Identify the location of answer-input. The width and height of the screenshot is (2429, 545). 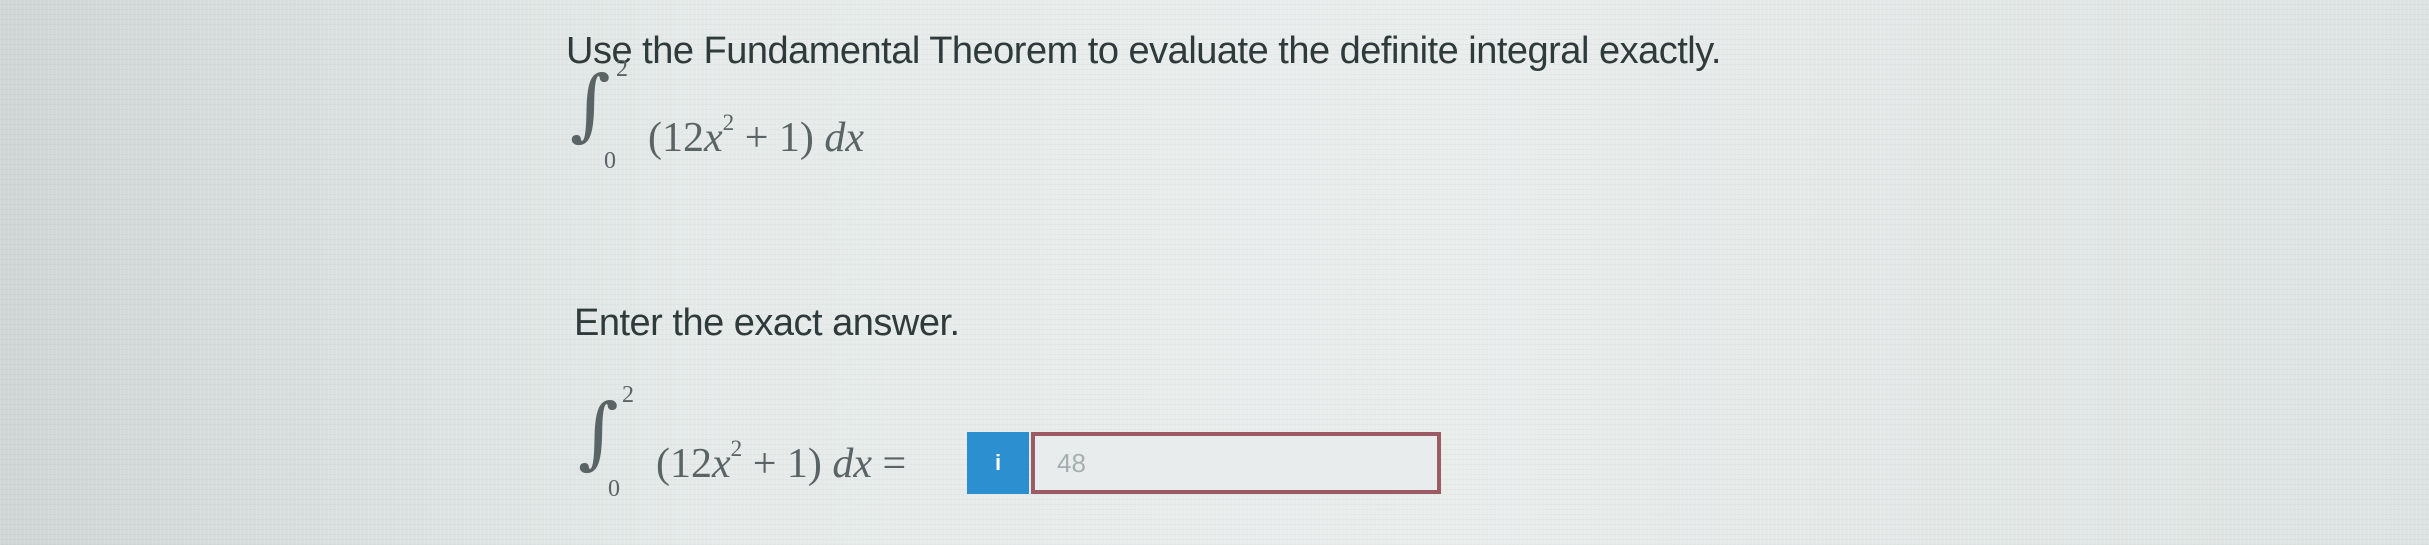
(1236, 463).